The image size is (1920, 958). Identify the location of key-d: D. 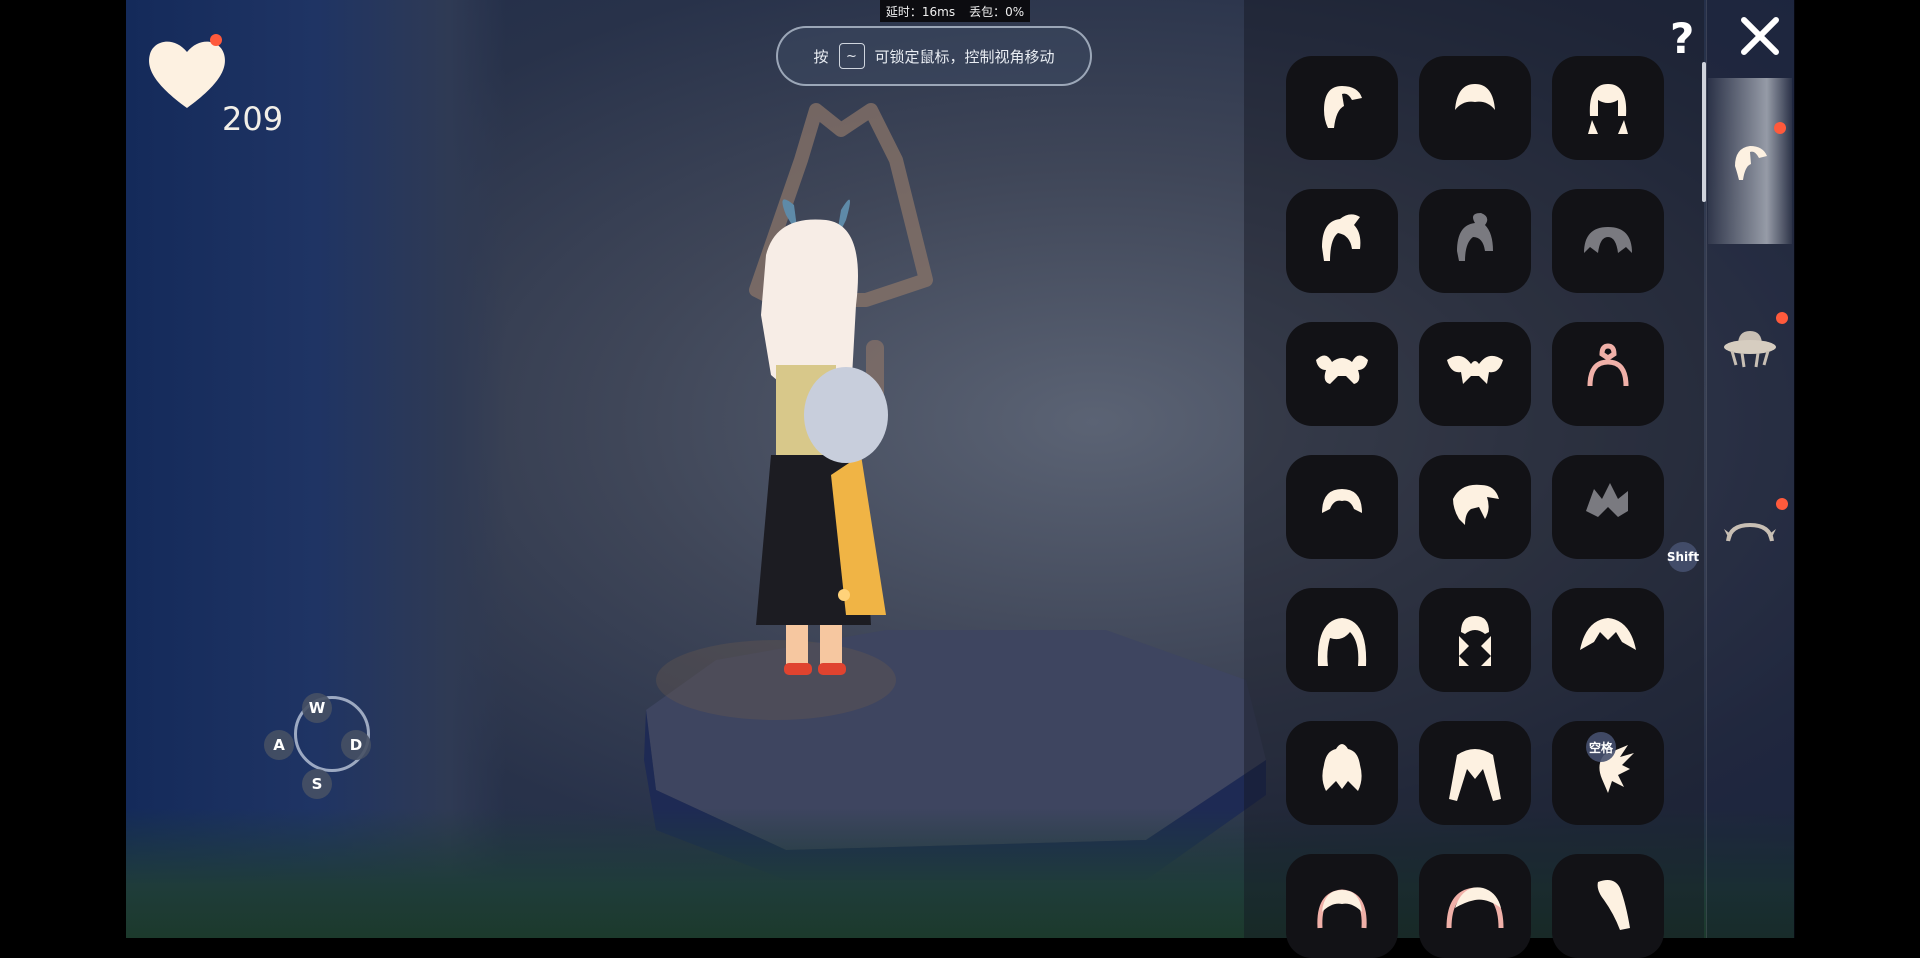
(356, 745).